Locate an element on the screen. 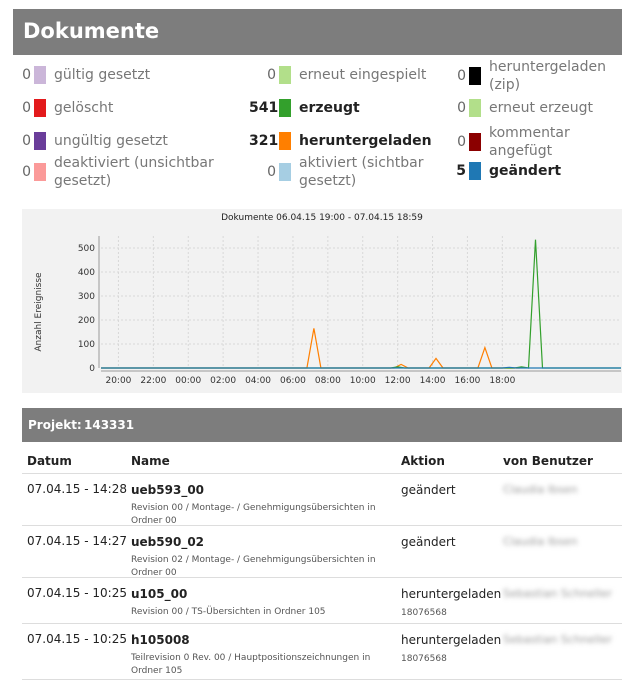  legend-item: 0 ungültig gesetzt is located at coordinates (123, 141).